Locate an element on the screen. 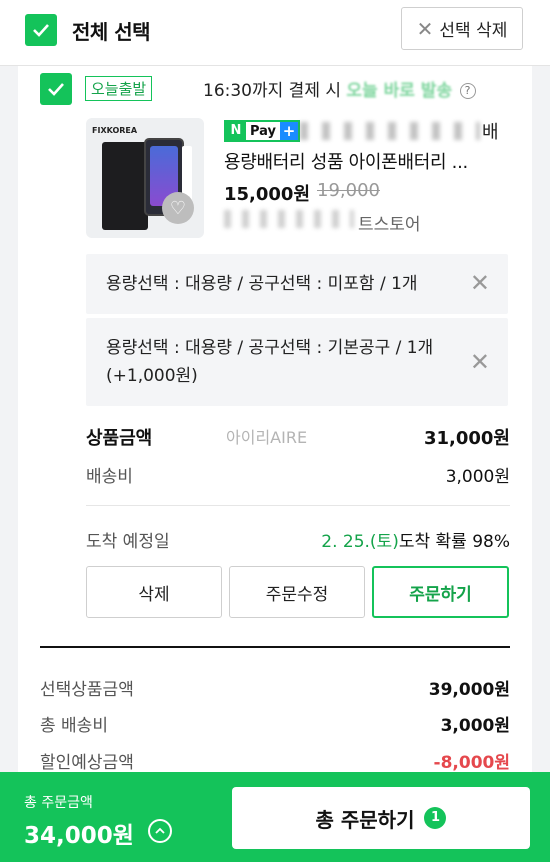 The width and height of the screenshot is (550, 862). delete-selected-button: ✕ 선택 삭제 is located at coordinates (462, 28).